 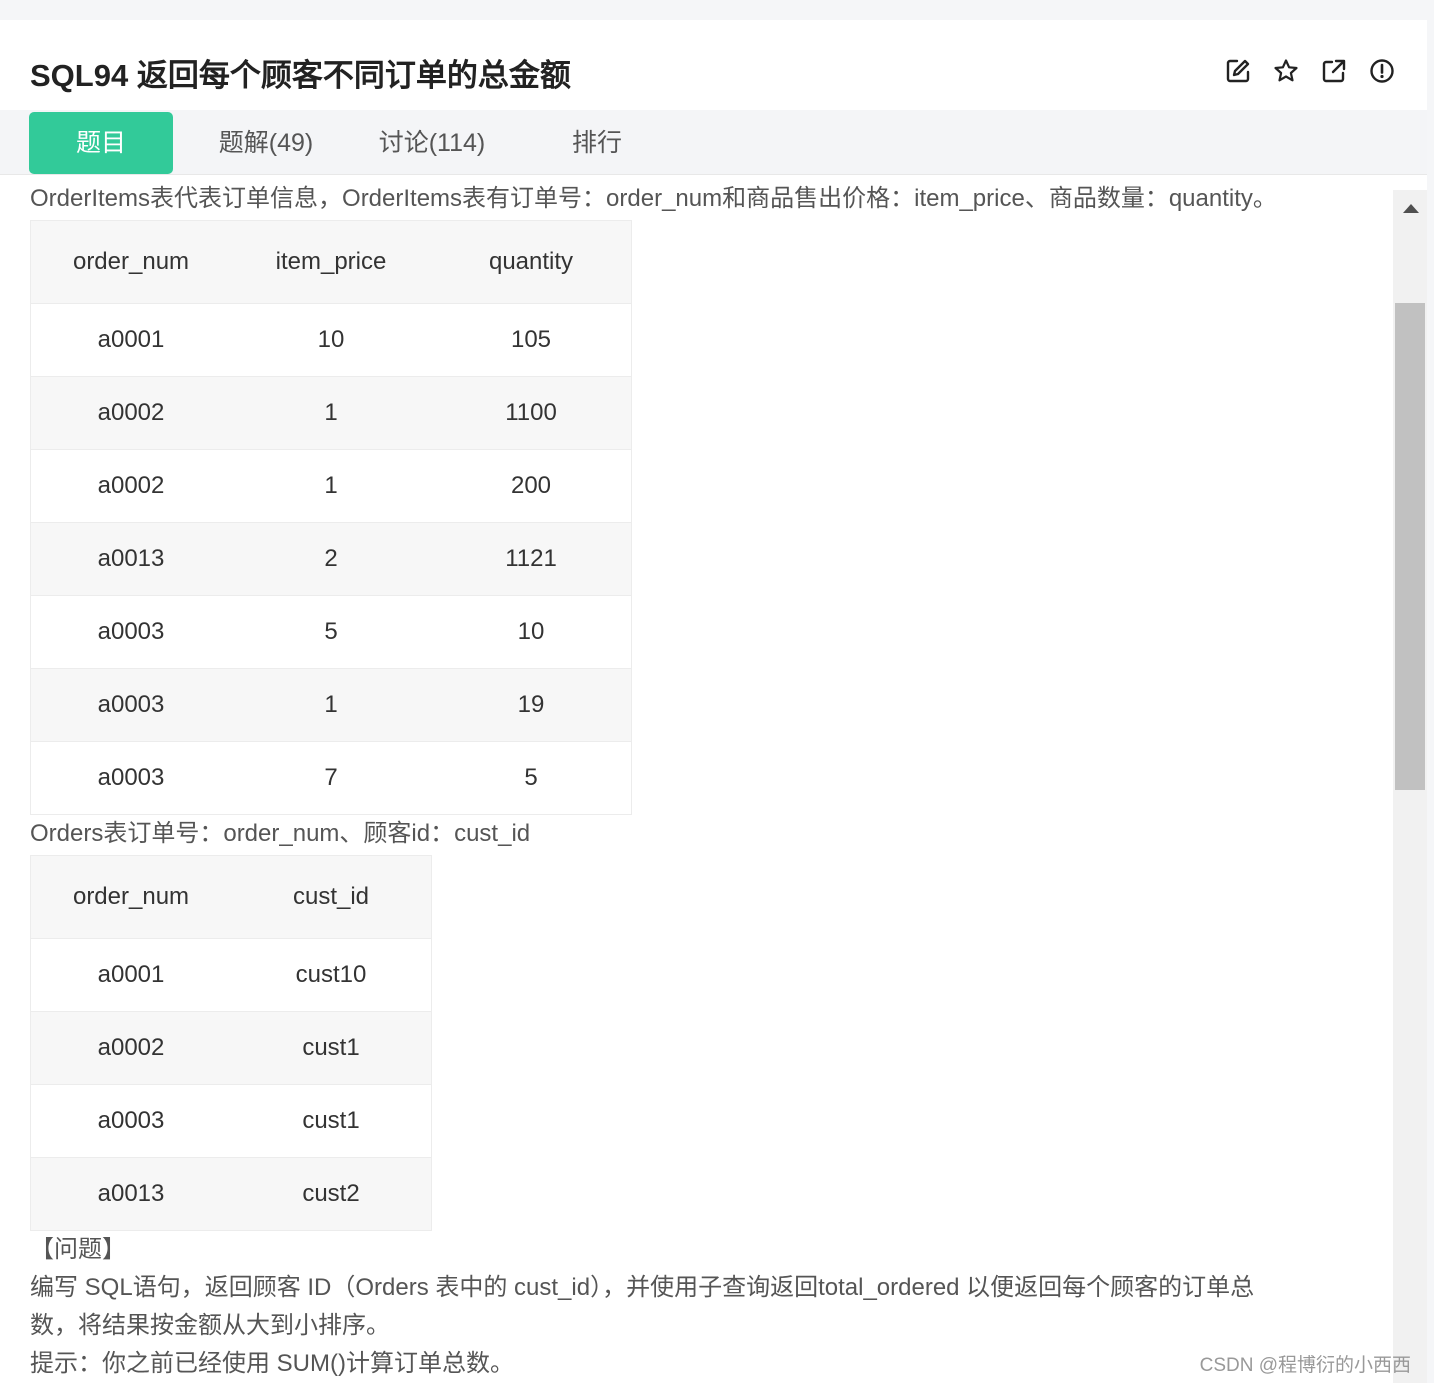 I want to click on scroll-up-arrow-icon, so click(x=1411, y=208).